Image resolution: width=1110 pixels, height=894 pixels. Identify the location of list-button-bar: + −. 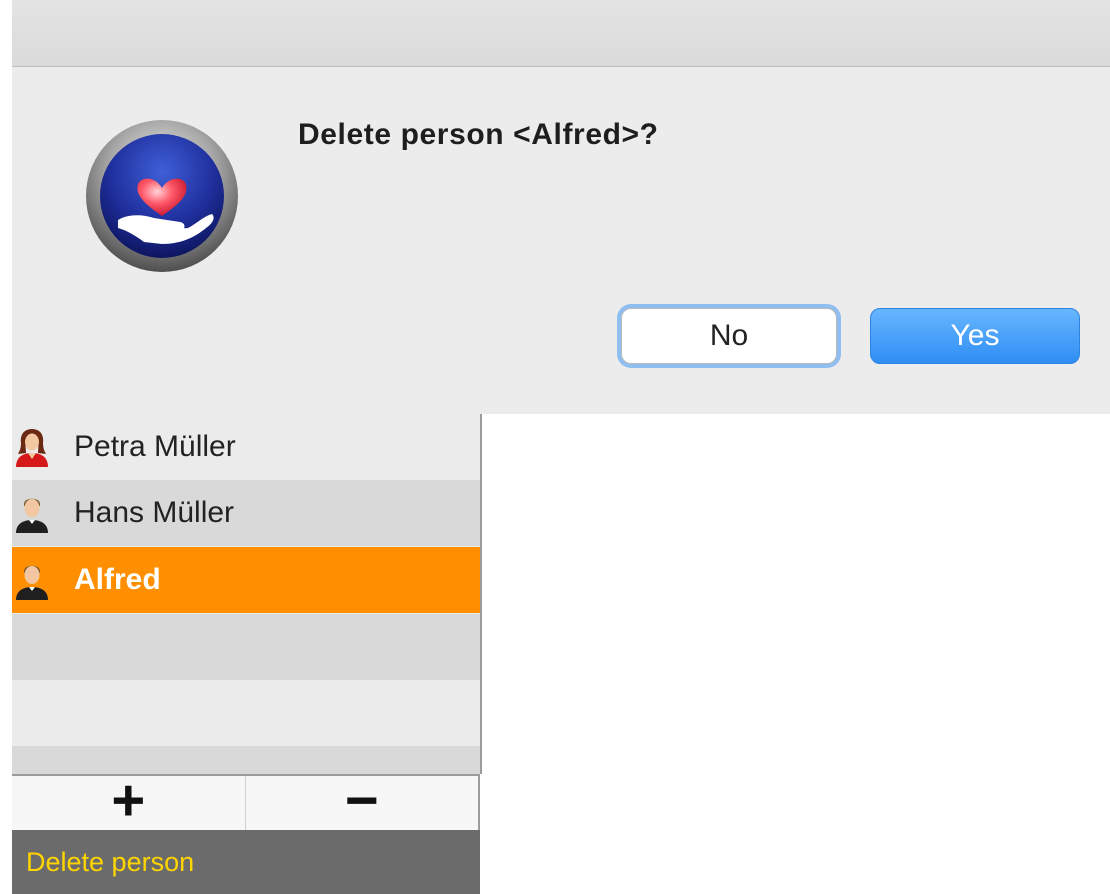
(246, 801).